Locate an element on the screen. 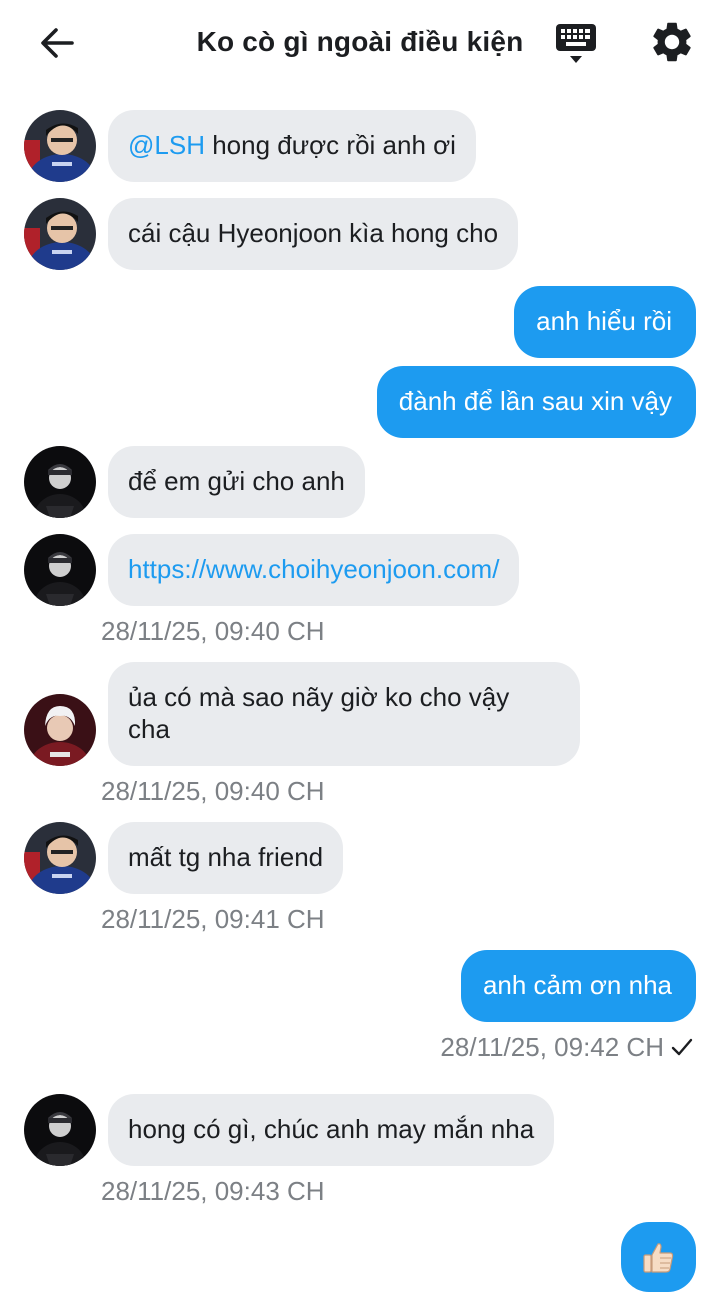 The width and height of the screenshot is (720, 1310). gear-icon is located at coordinates (672, 42).